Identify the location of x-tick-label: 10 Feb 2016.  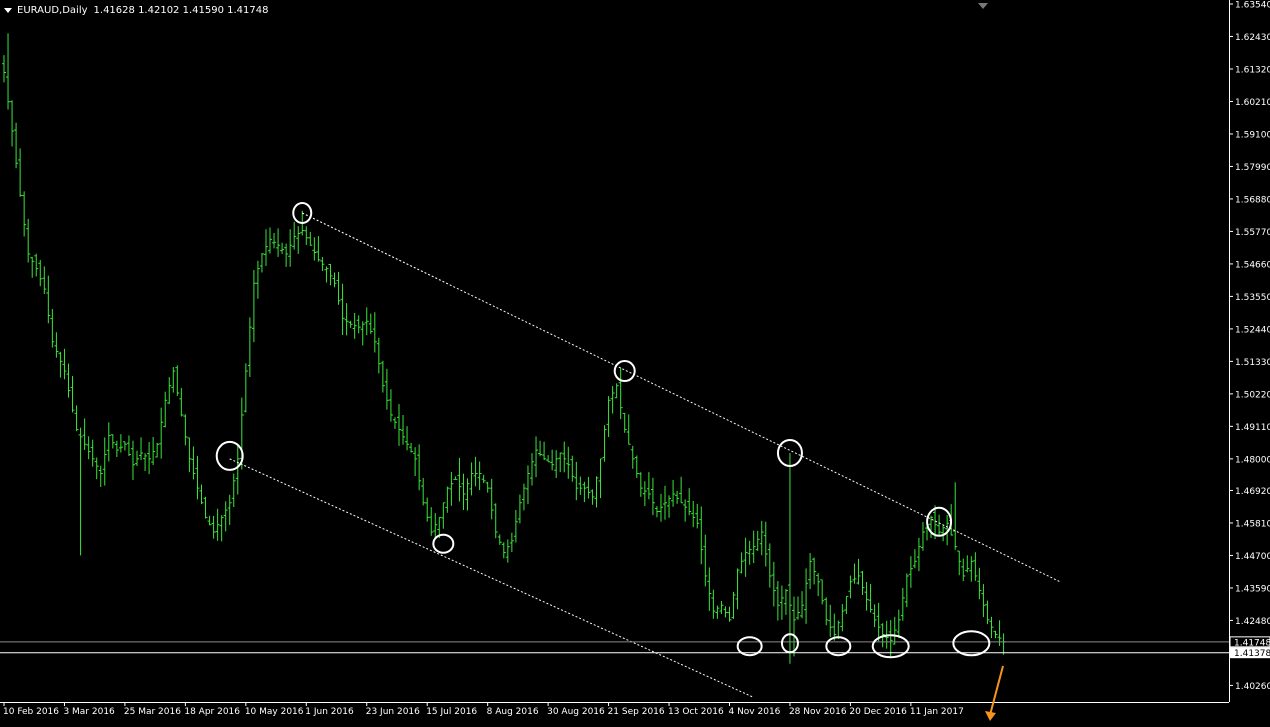
(31, 712).